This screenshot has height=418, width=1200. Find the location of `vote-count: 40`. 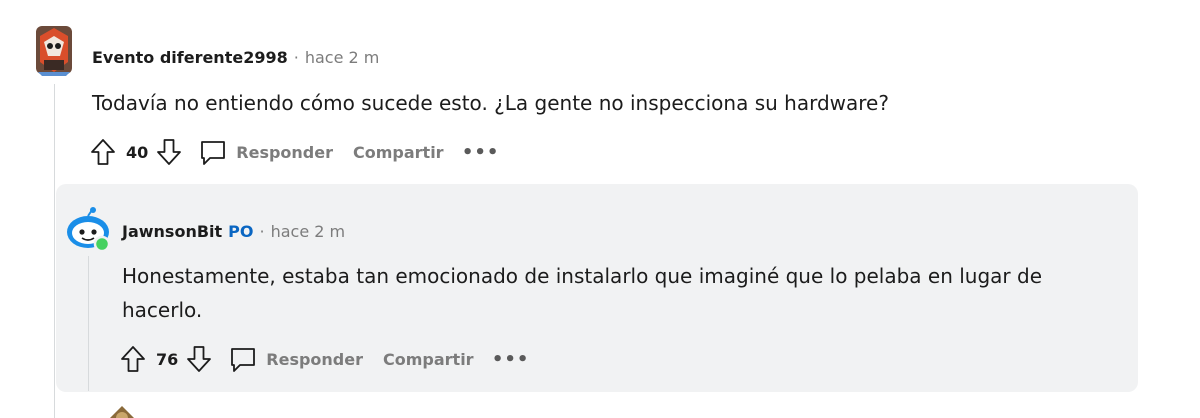

vote-count: 40 is located at coordinates (137, 152).